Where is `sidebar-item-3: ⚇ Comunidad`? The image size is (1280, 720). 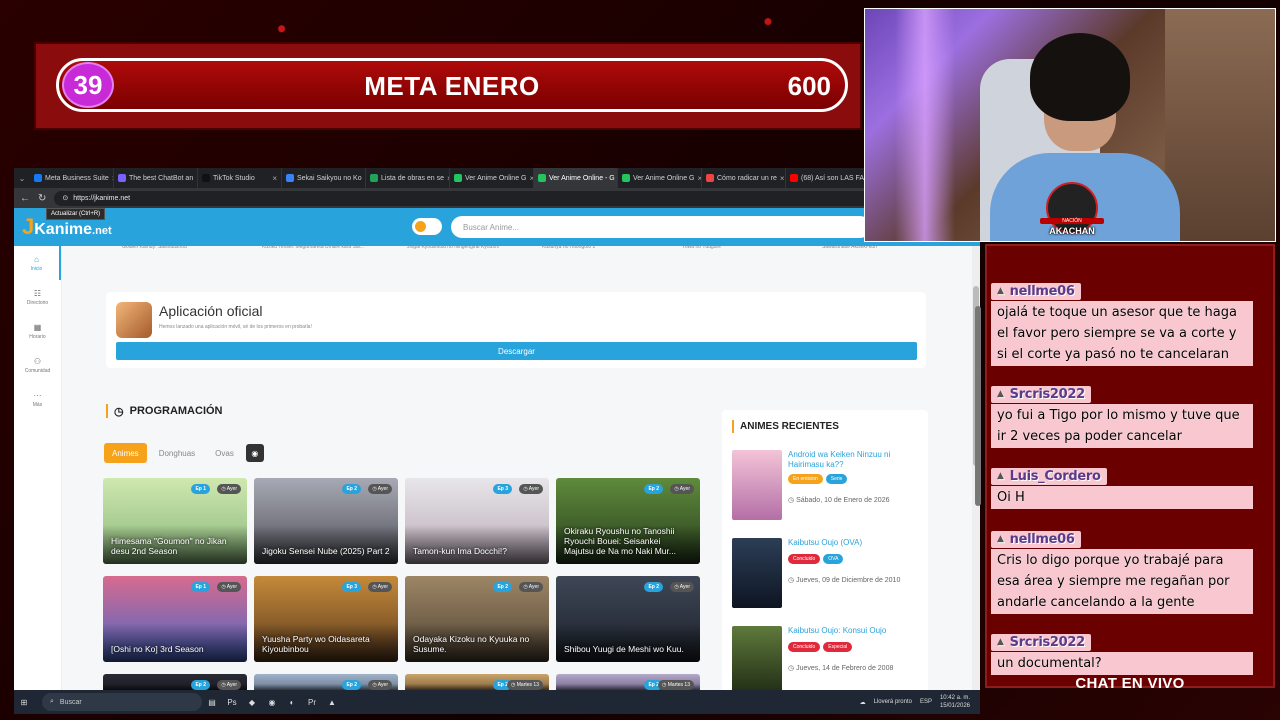
sidebar-item-3: ⚇ Comunidad is located at coordinates (37, 365).